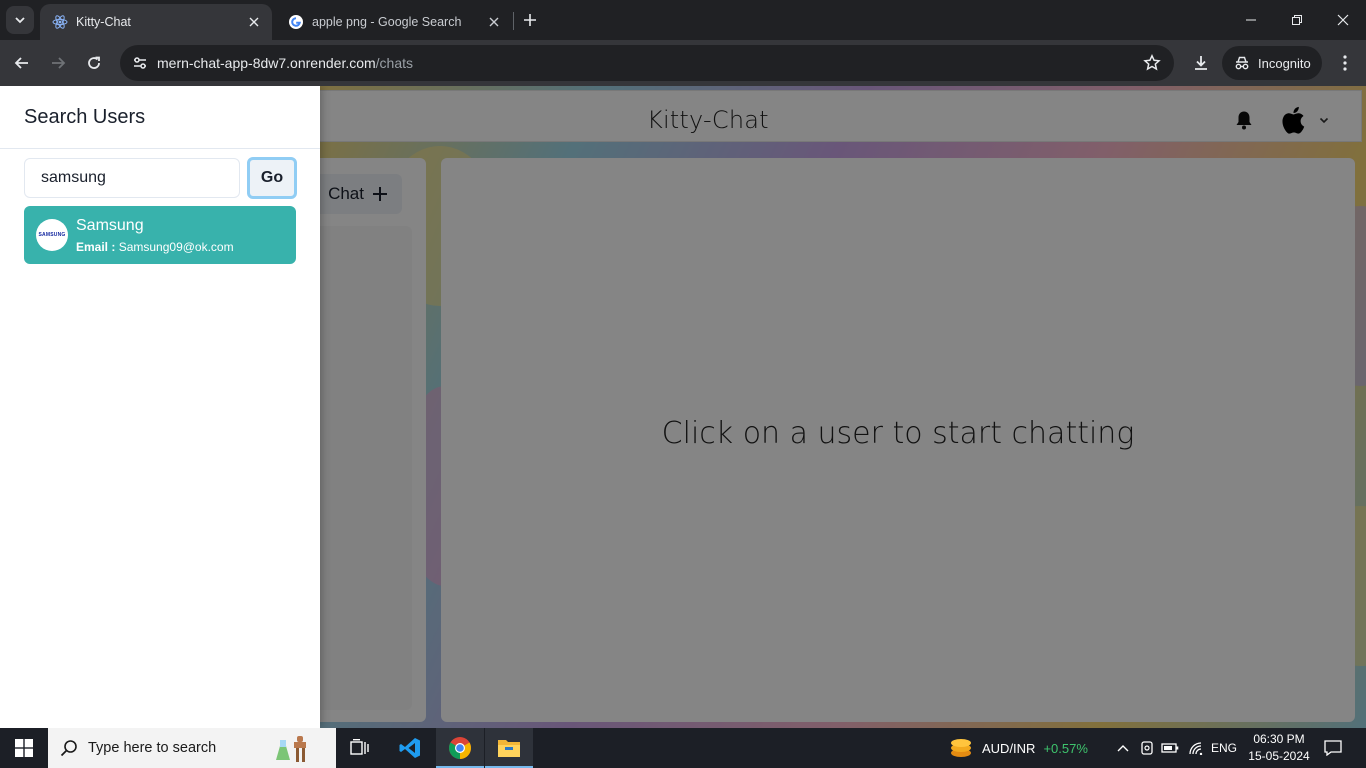  I want to click on minimize-icon, so click(1251, 20).